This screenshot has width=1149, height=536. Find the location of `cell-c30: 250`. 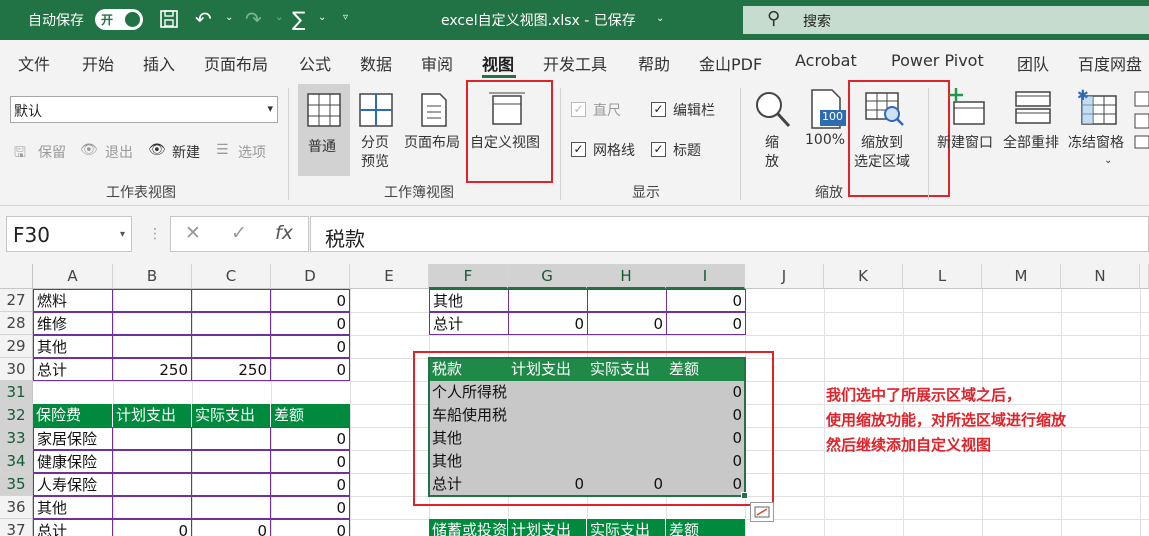

cell-c30: 250 is located at coordinates (231, 369).